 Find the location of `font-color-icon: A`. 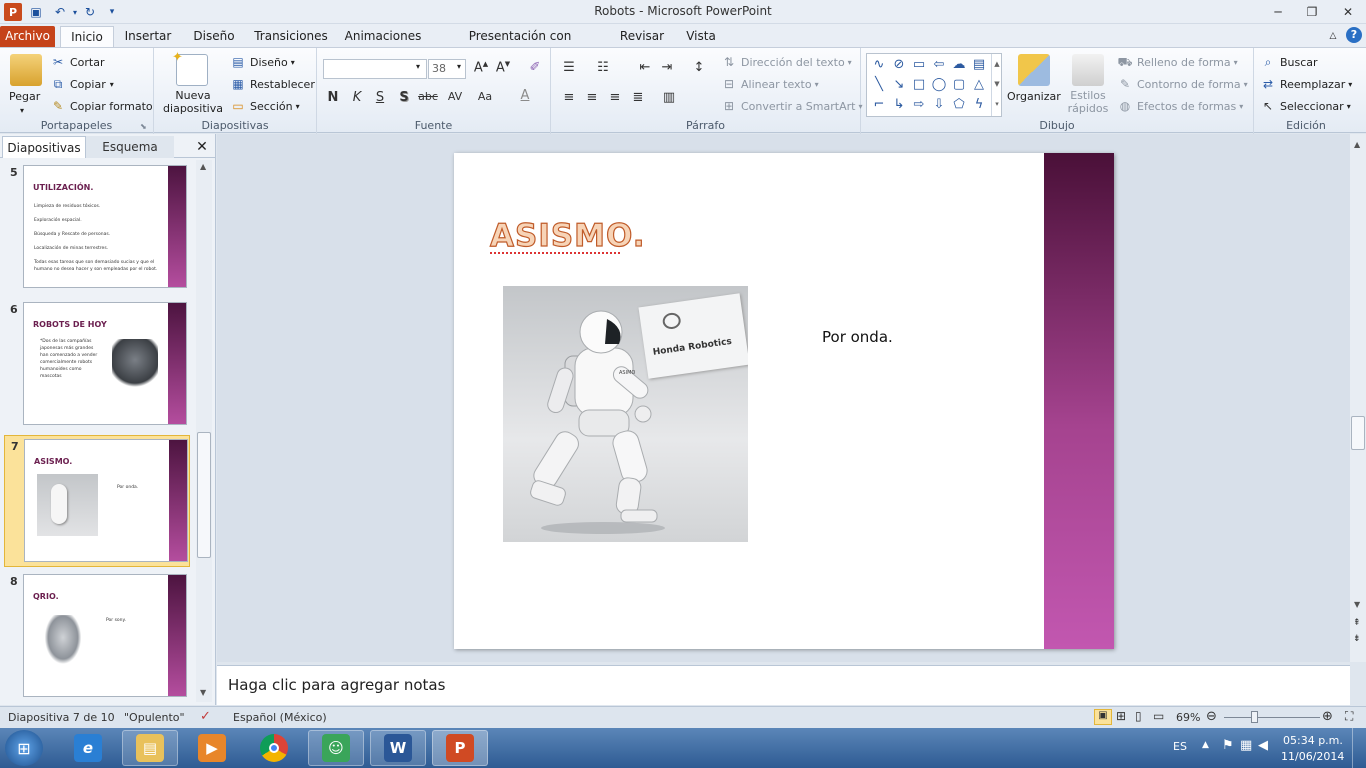

font-color-icon: A is located at coordinates (525, 95).